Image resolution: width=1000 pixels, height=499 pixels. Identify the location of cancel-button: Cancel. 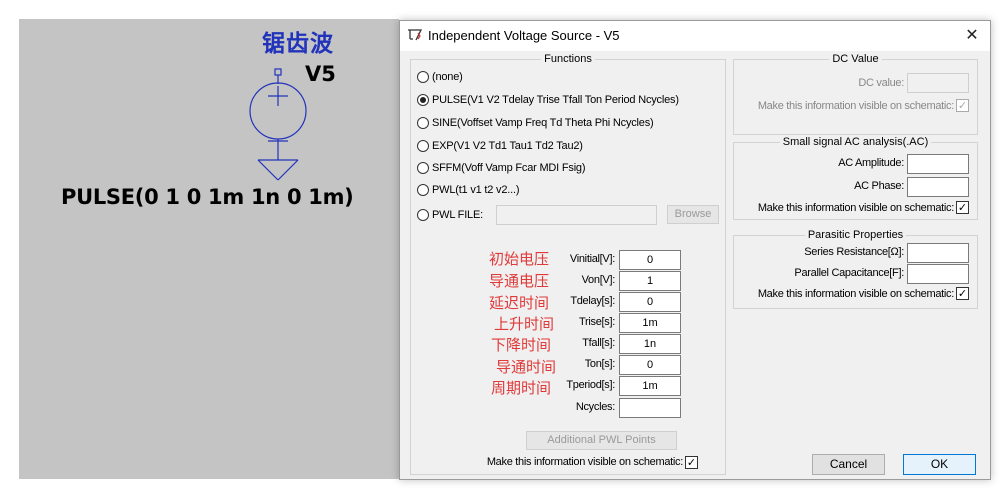
(848, 464).